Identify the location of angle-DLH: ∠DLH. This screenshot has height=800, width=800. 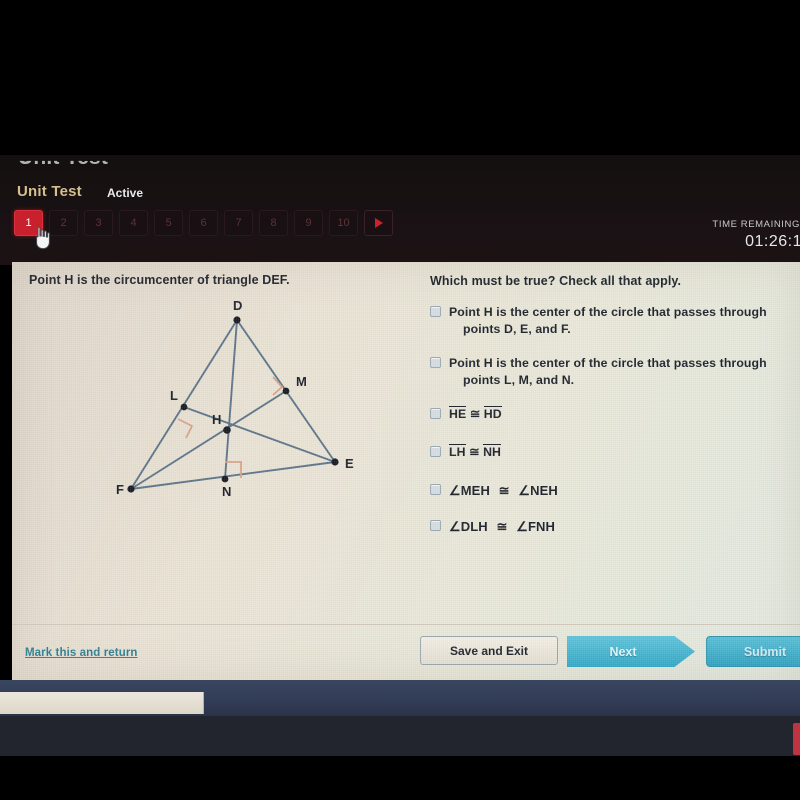
(468, 526).